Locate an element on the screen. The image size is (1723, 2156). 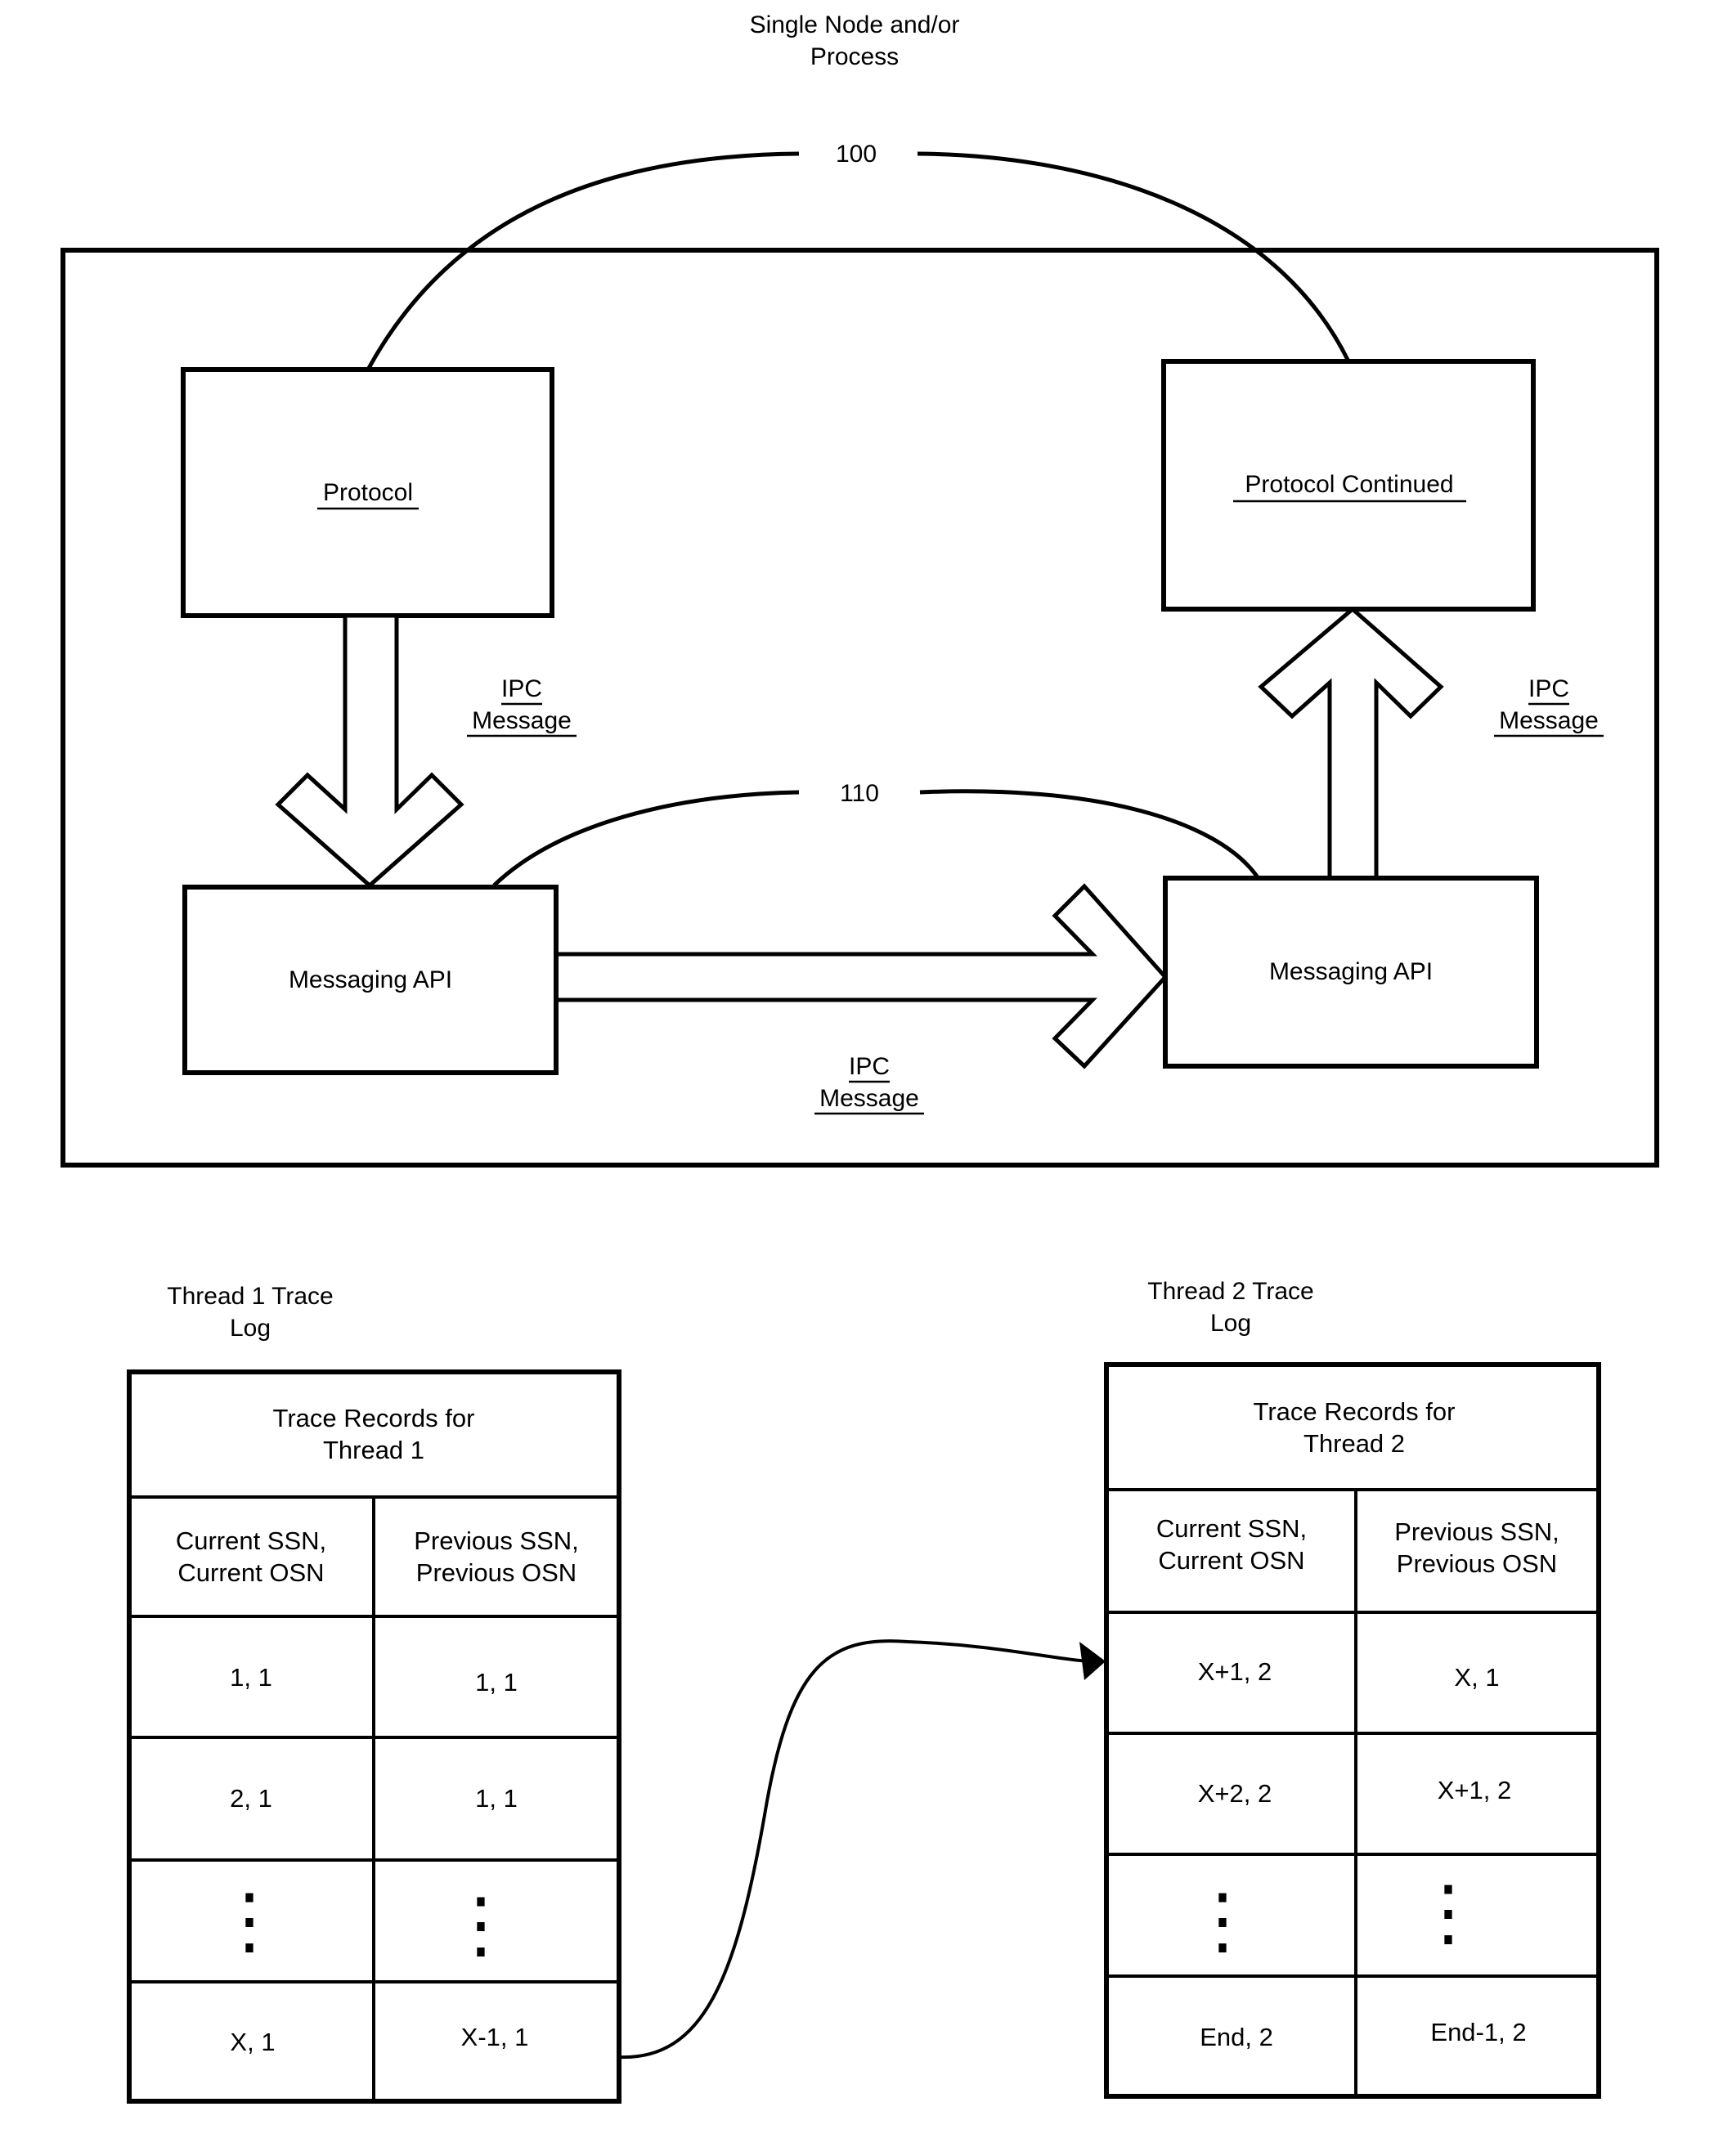
thread1-title-line-2: Log is located at coordinates (250, 1328).